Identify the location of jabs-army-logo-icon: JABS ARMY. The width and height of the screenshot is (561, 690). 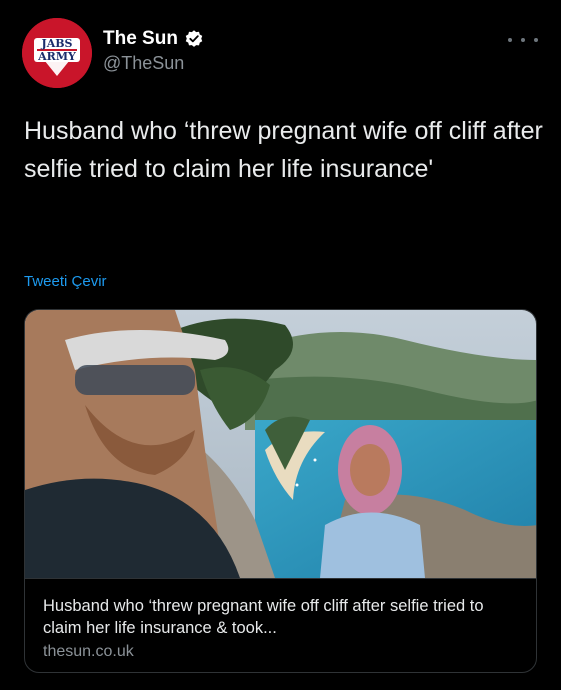
(57, 53).